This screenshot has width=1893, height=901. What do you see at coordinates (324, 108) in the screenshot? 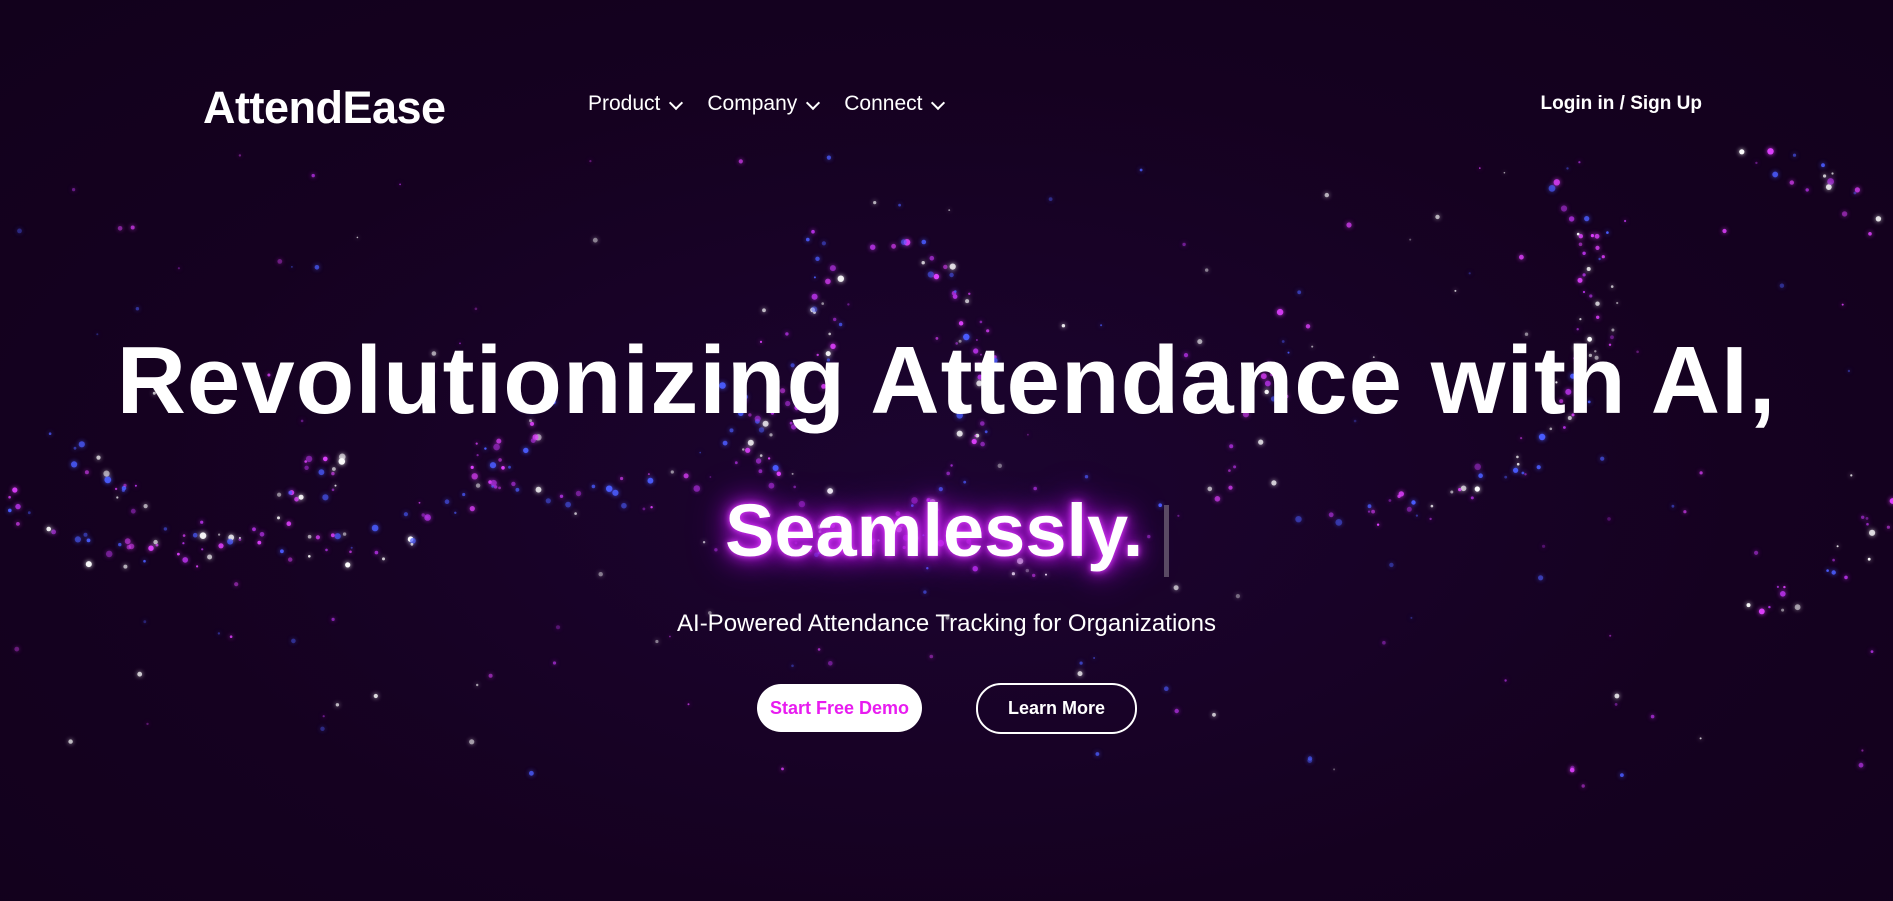
I see `brand-logo: AttendEase` at bounding box center [324, 108].